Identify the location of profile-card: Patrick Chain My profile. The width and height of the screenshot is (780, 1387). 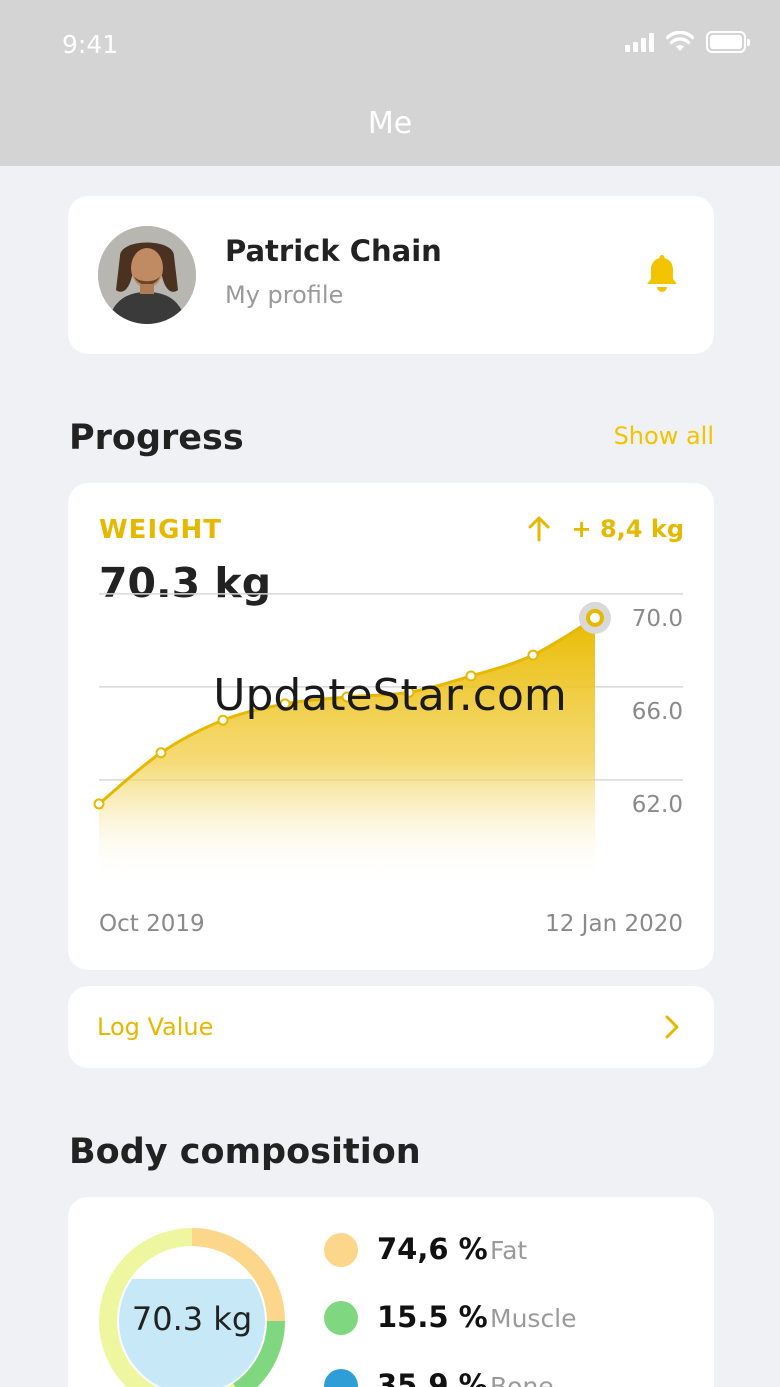
(391, 275).